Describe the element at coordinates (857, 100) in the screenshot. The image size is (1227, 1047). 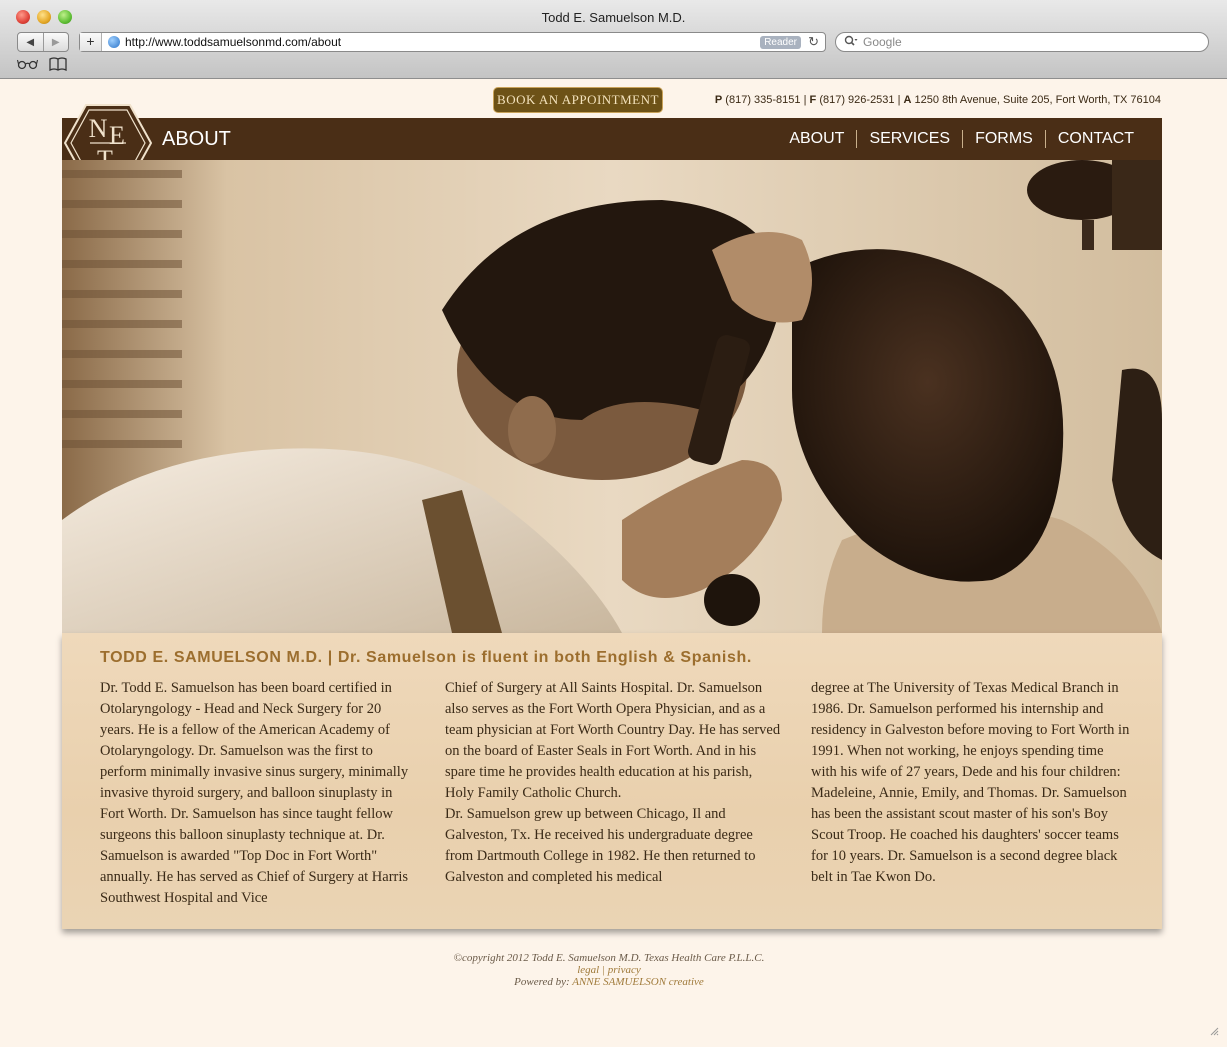
I see `fax-number: (817) 926-2531` at that location.